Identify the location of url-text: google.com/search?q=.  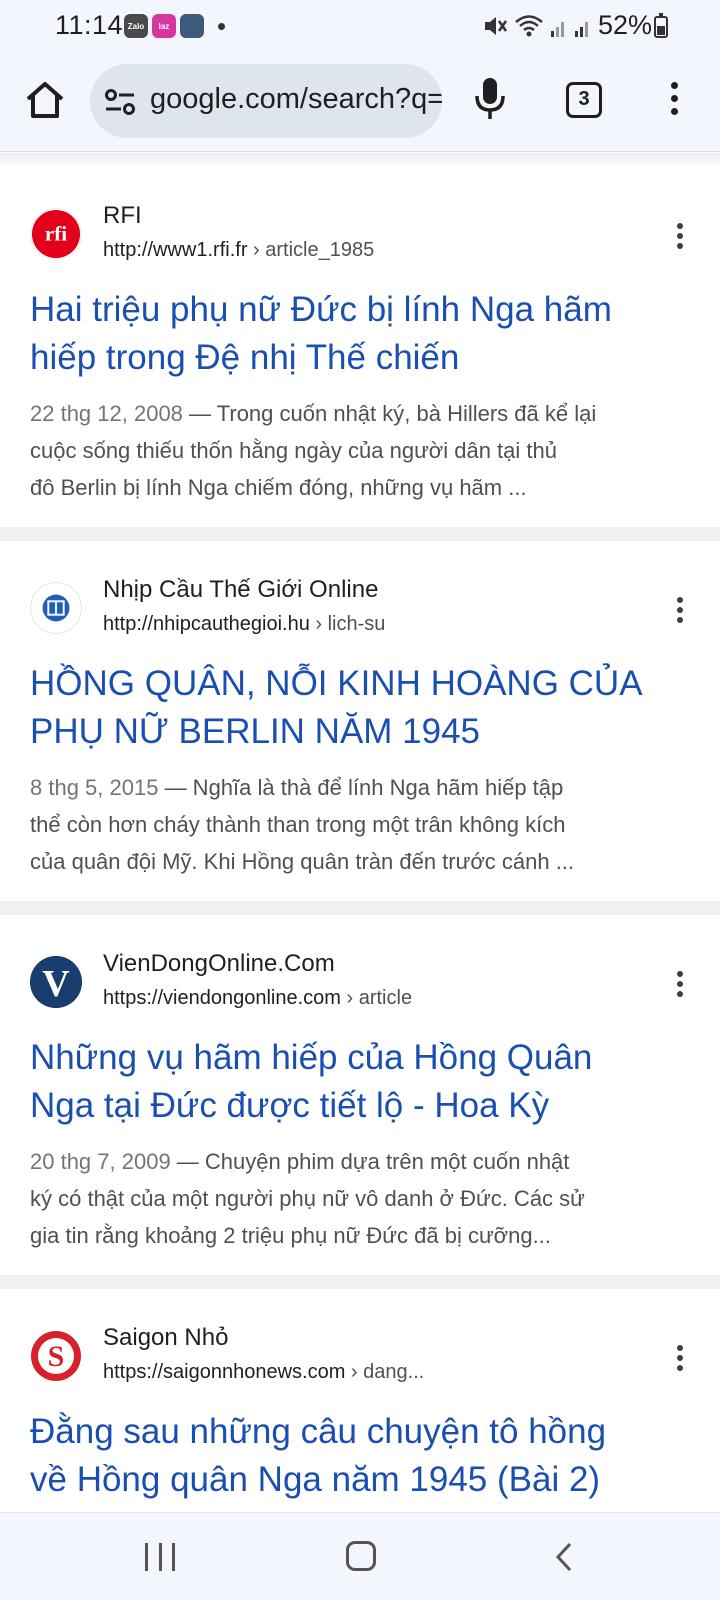
(296, 99).